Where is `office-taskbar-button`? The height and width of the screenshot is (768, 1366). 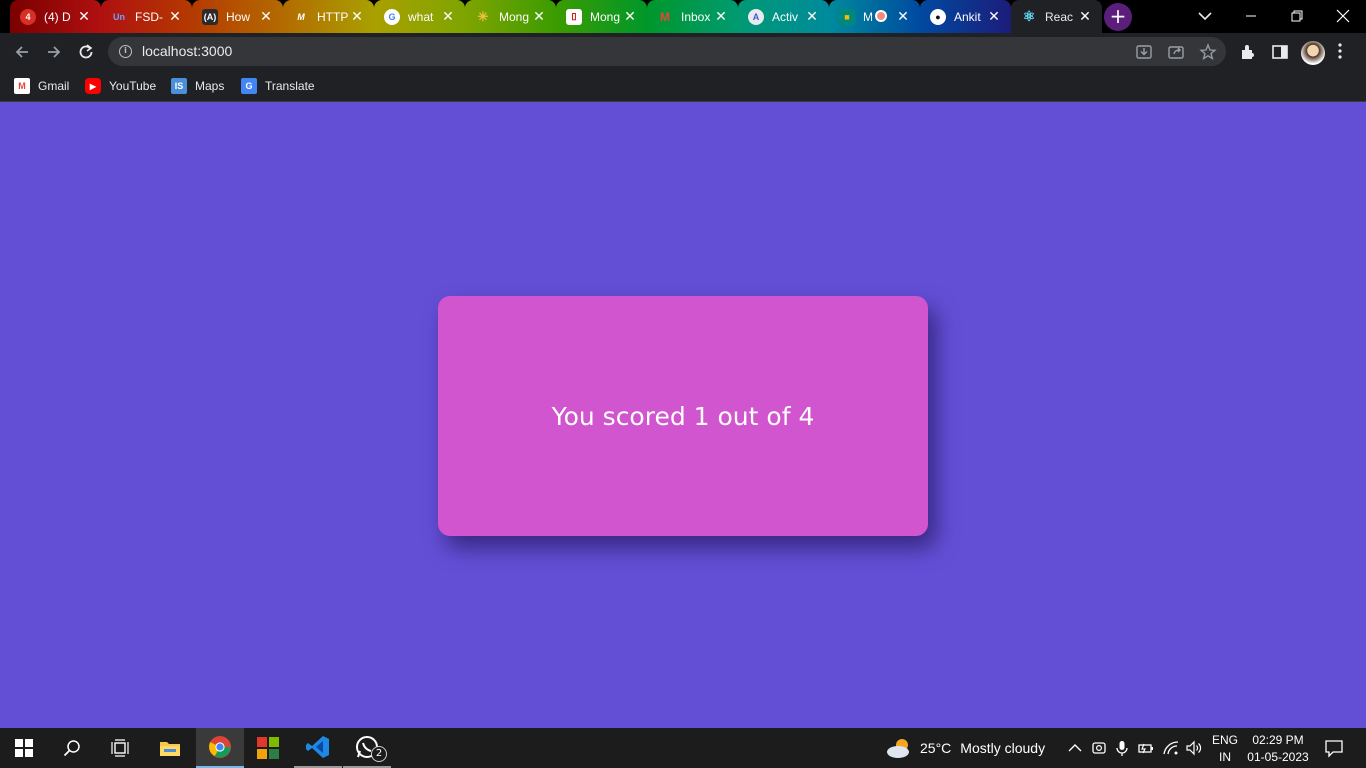 office-taskbar-button is located at coordinates (268, 748).